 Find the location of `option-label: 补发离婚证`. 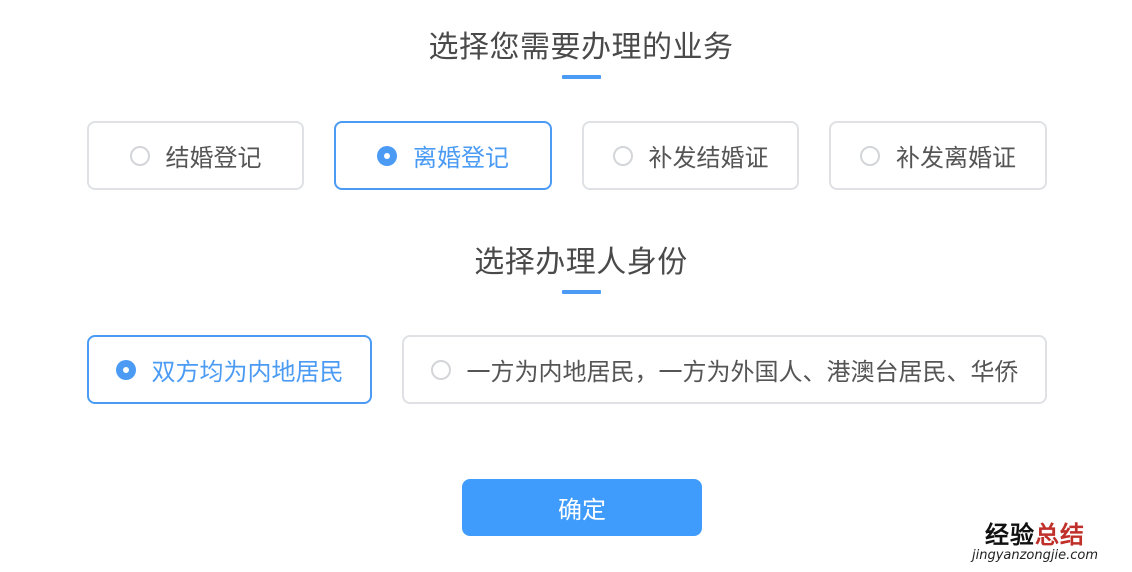

option-label: 补发离婚证 is located at coordinates (956, 158).